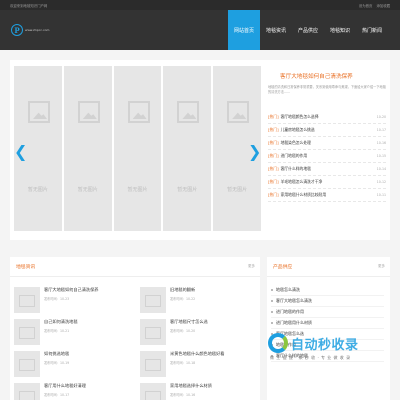  I want to click on item-date: 10-11, so click(381, 195).